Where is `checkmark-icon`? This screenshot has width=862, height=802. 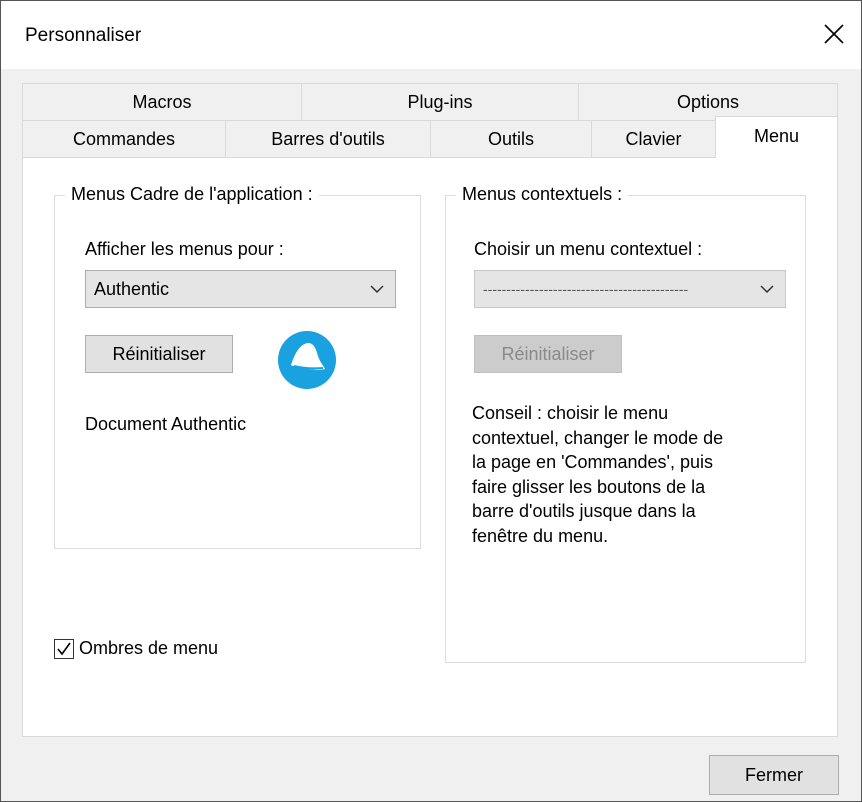 checkmark-icon is located at coordinates (64, 649).